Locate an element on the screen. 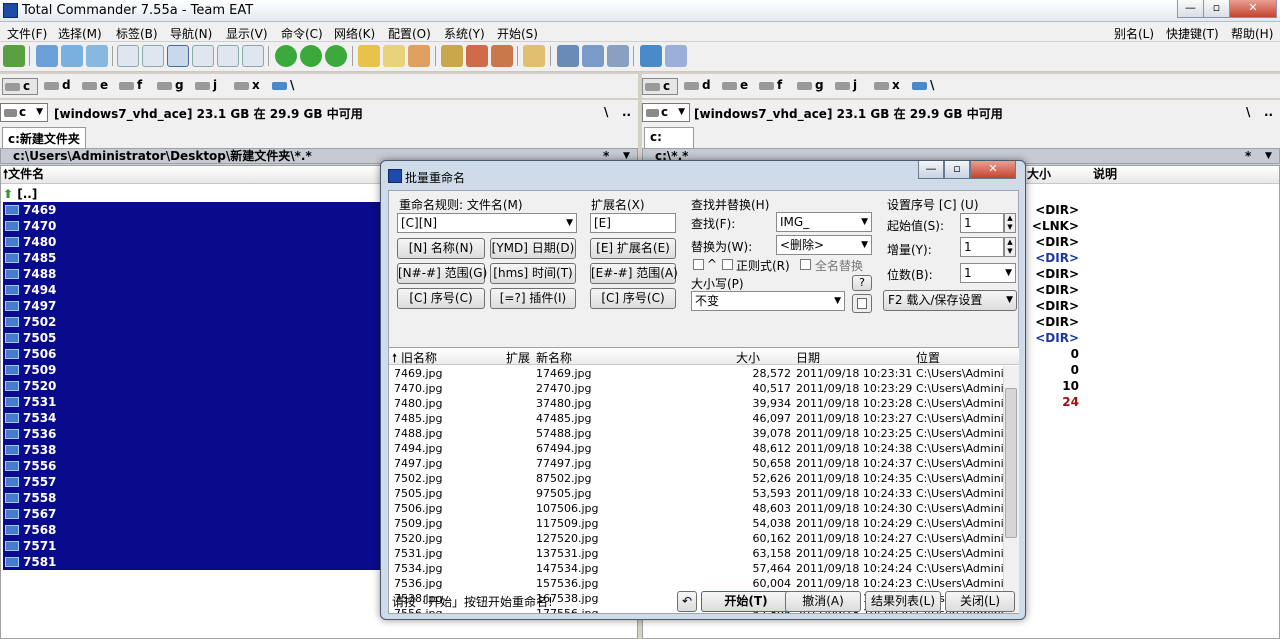 The height and width of the screenshot is (639, 1280). tab-c-root: c: is located at coordinates (669, 137).